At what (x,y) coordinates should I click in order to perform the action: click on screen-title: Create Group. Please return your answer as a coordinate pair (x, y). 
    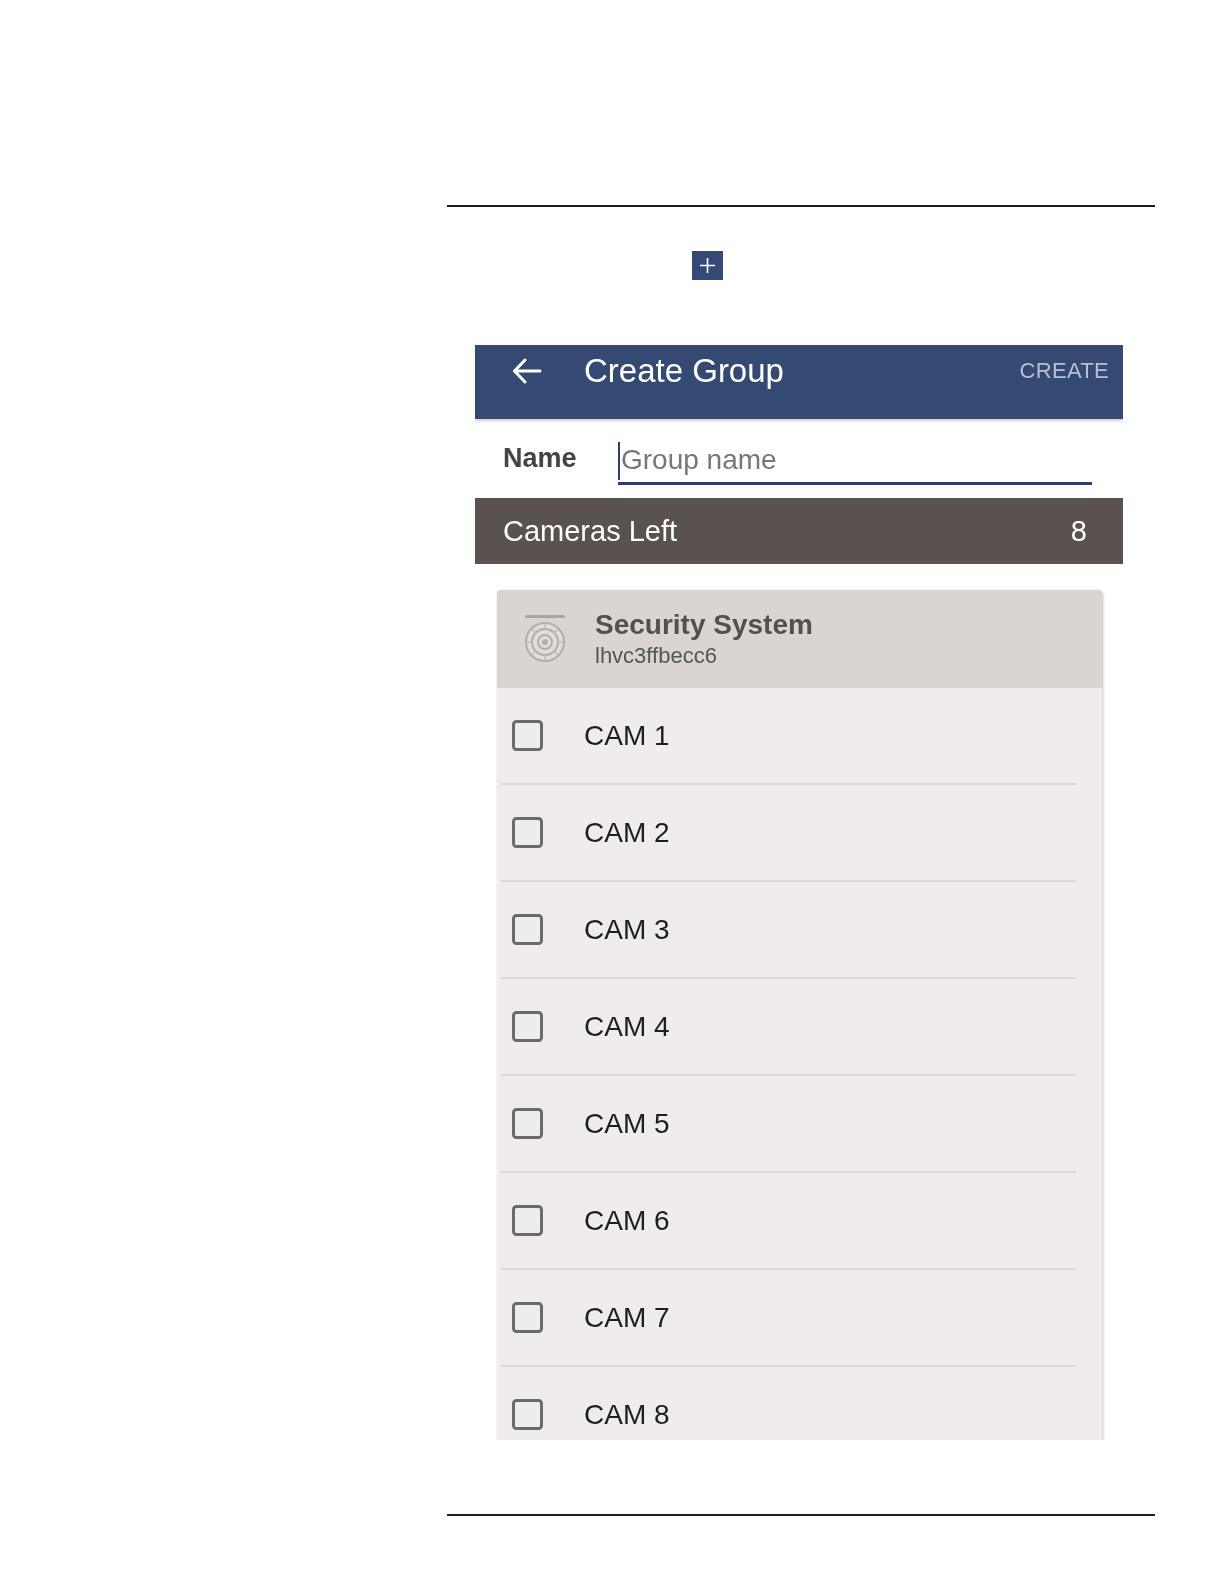
    Looking at the image, I should click on (684, 371).